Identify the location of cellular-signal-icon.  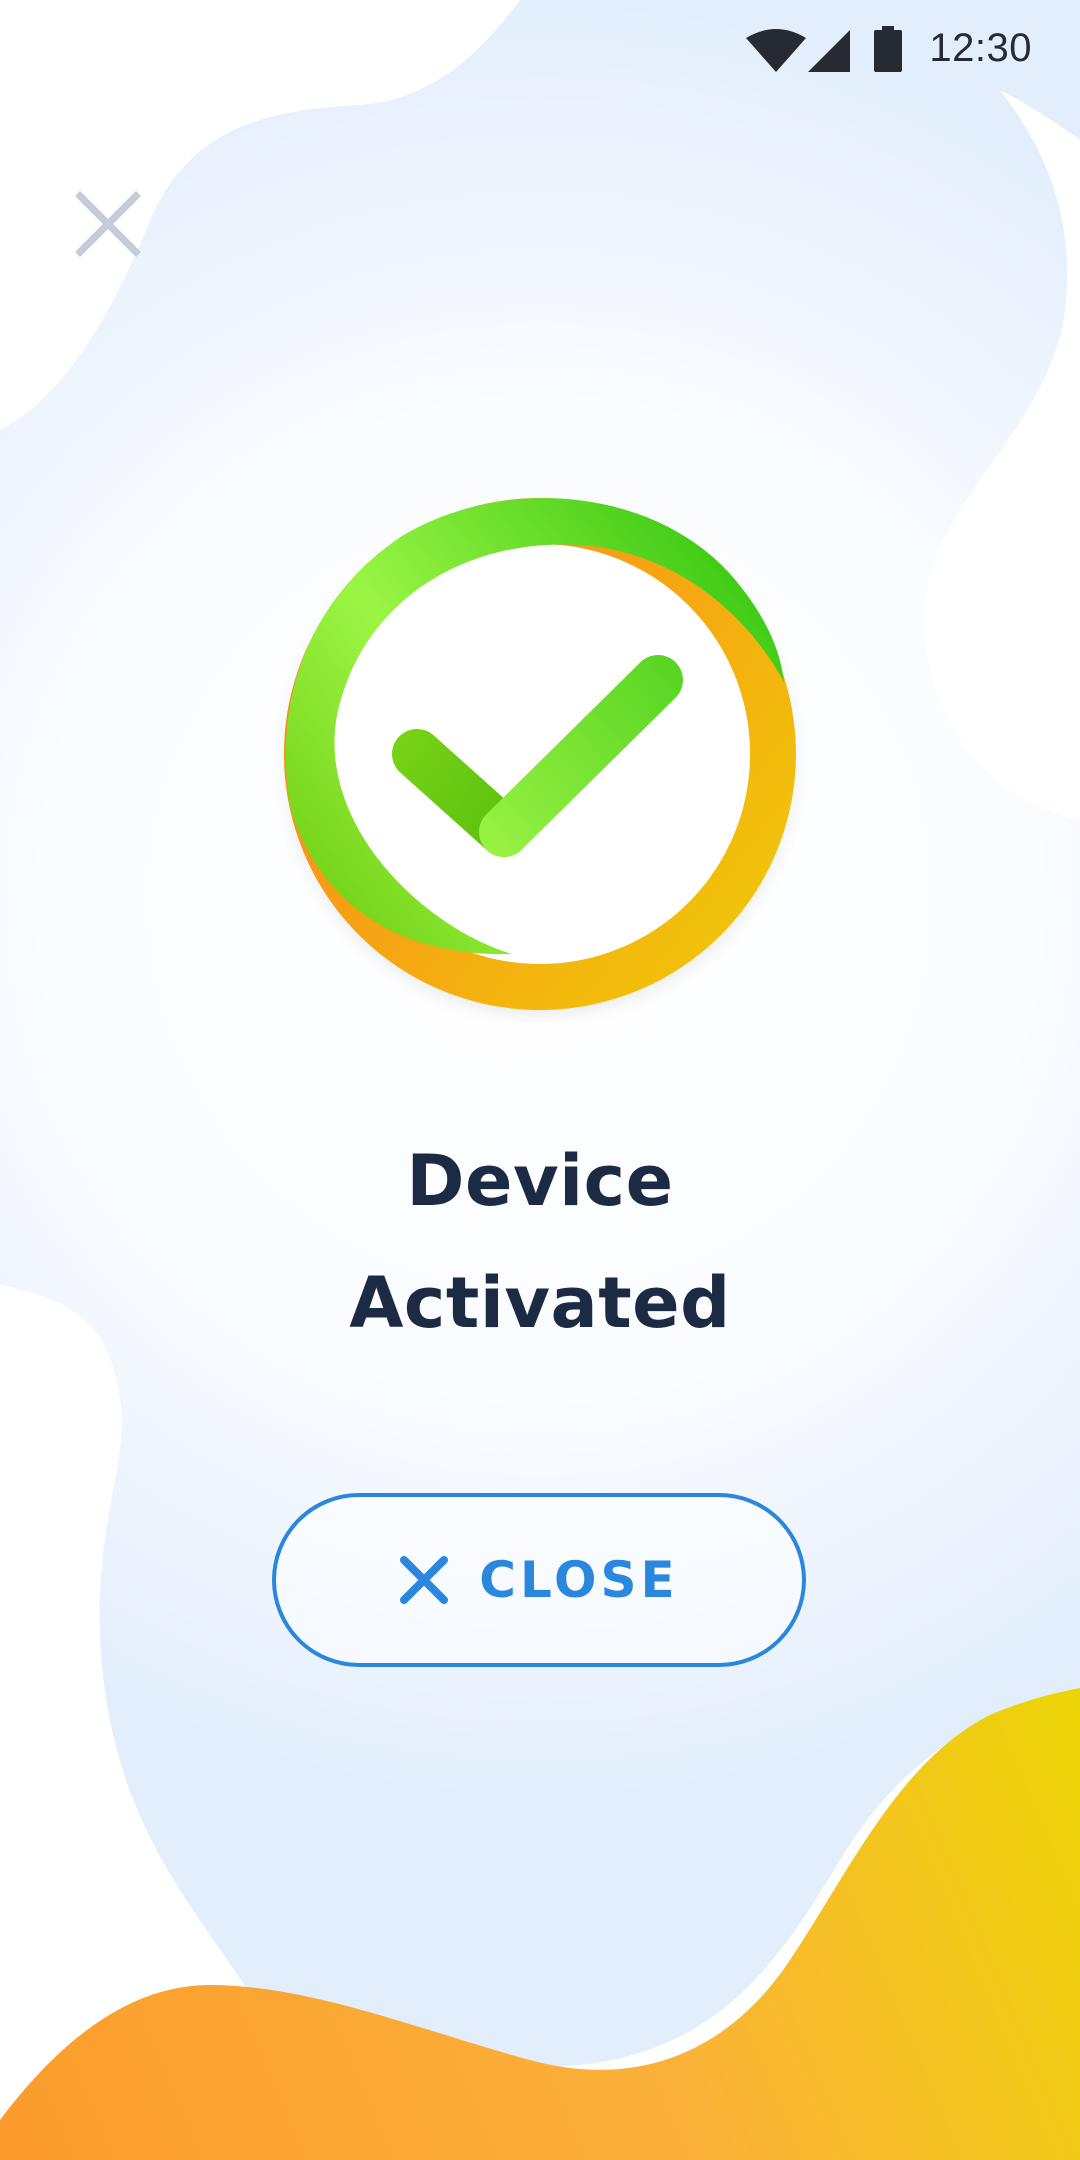
(829, 51).